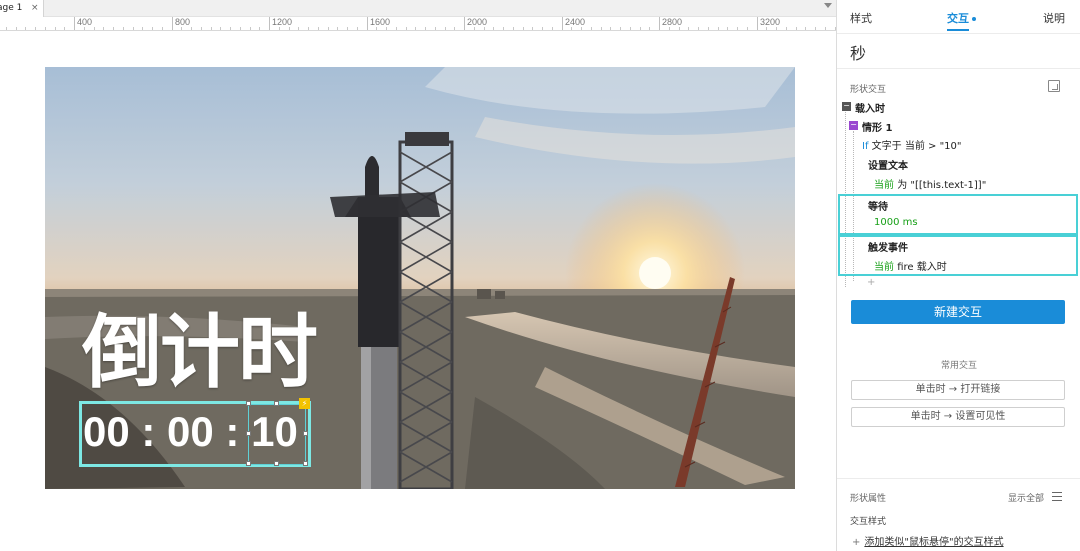  I want to click on chevron-down-icon, so click(828, 5).